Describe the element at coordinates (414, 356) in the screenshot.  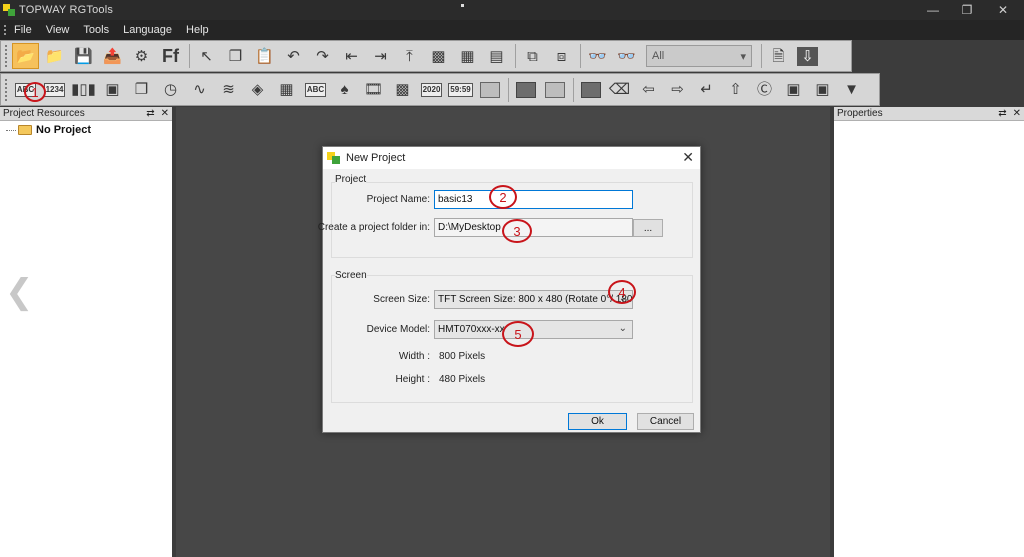
I see `width-label: Width :` at that location.